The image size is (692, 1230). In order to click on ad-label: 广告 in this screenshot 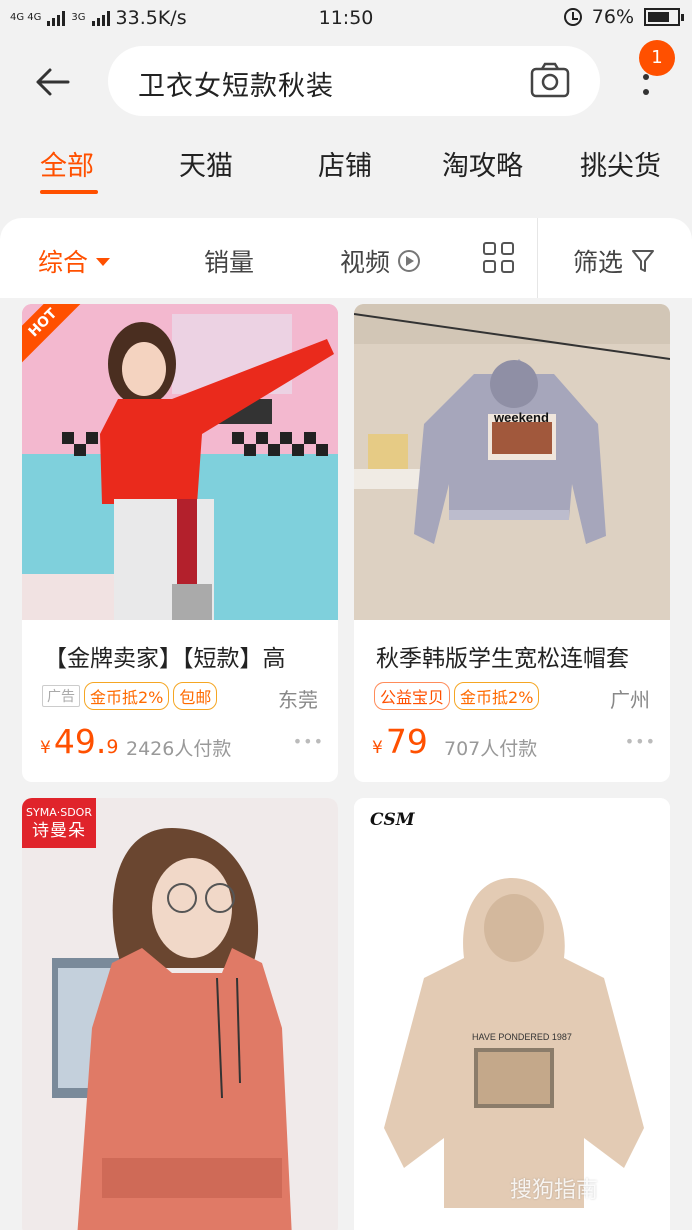, I will do `click(61, 696)`.